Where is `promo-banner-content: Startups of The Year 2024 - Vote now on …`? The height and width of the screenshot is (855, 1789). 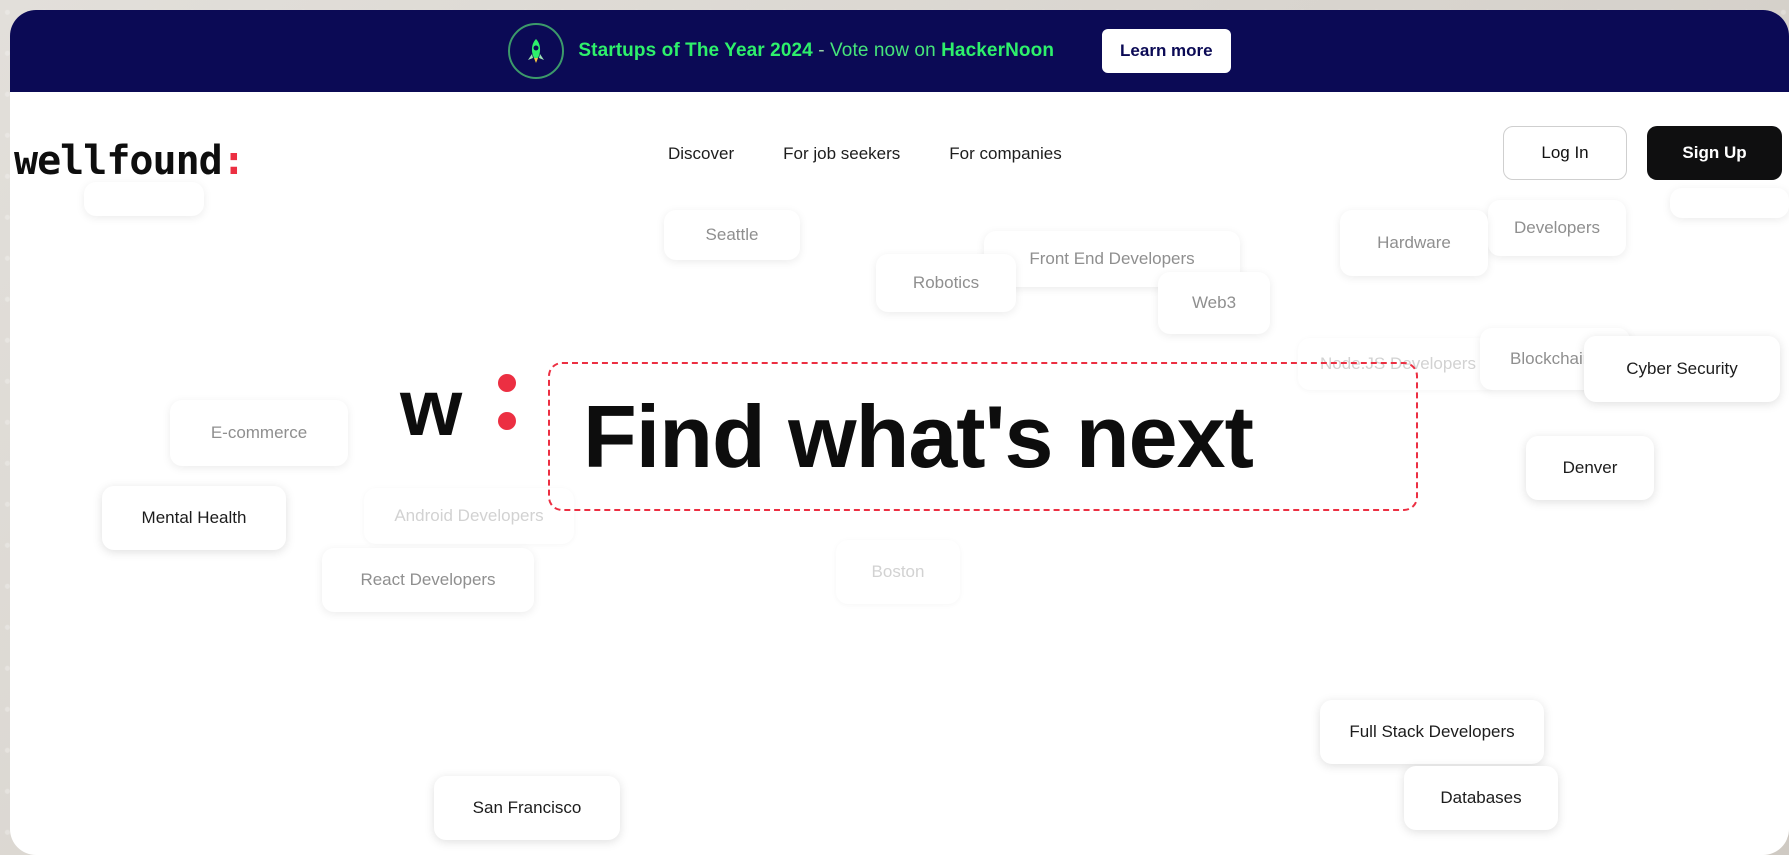 promo-banner-content: Startups of The Year 2024 - Vote now on … is located at coordinates (869, 51).